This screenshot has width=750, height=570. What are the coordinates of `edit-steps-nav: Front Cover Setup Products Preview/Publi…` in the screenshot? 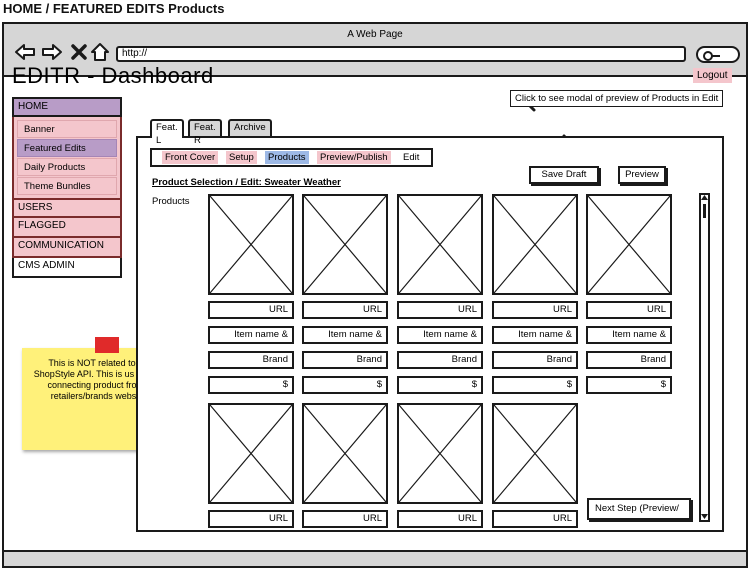 It's located at (291, 157).